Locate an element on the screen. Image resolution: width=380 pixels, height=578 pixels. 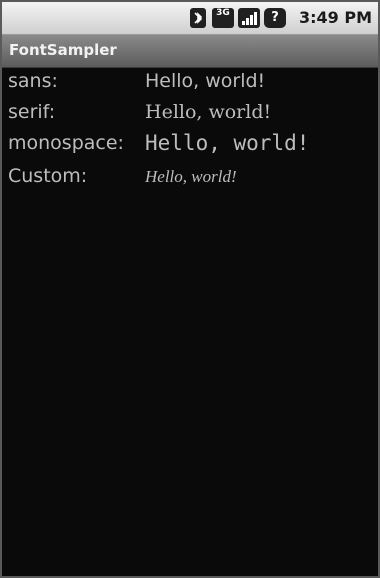
alert-icon: ? is located at coordinates (275, 18).